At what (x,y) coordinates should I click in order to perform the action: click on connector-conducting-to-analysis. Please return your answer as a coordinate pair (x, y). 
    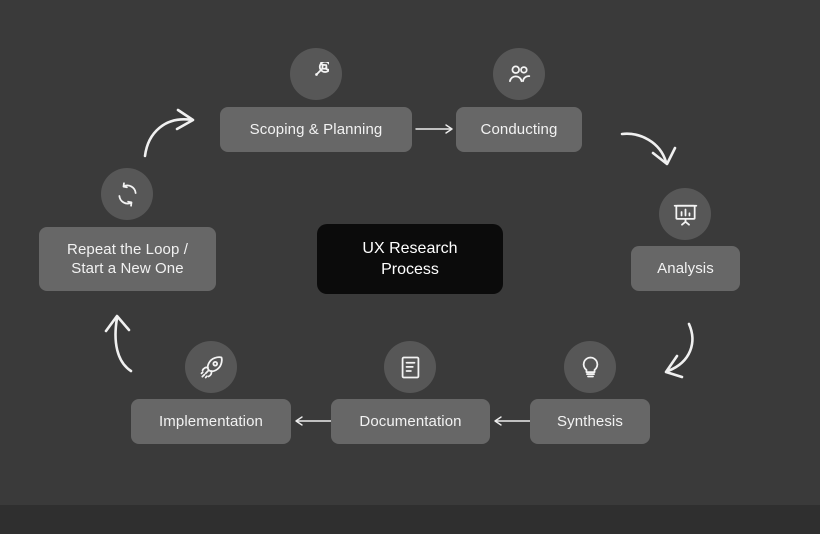
    Looking at the image, I should click on (651, 149).